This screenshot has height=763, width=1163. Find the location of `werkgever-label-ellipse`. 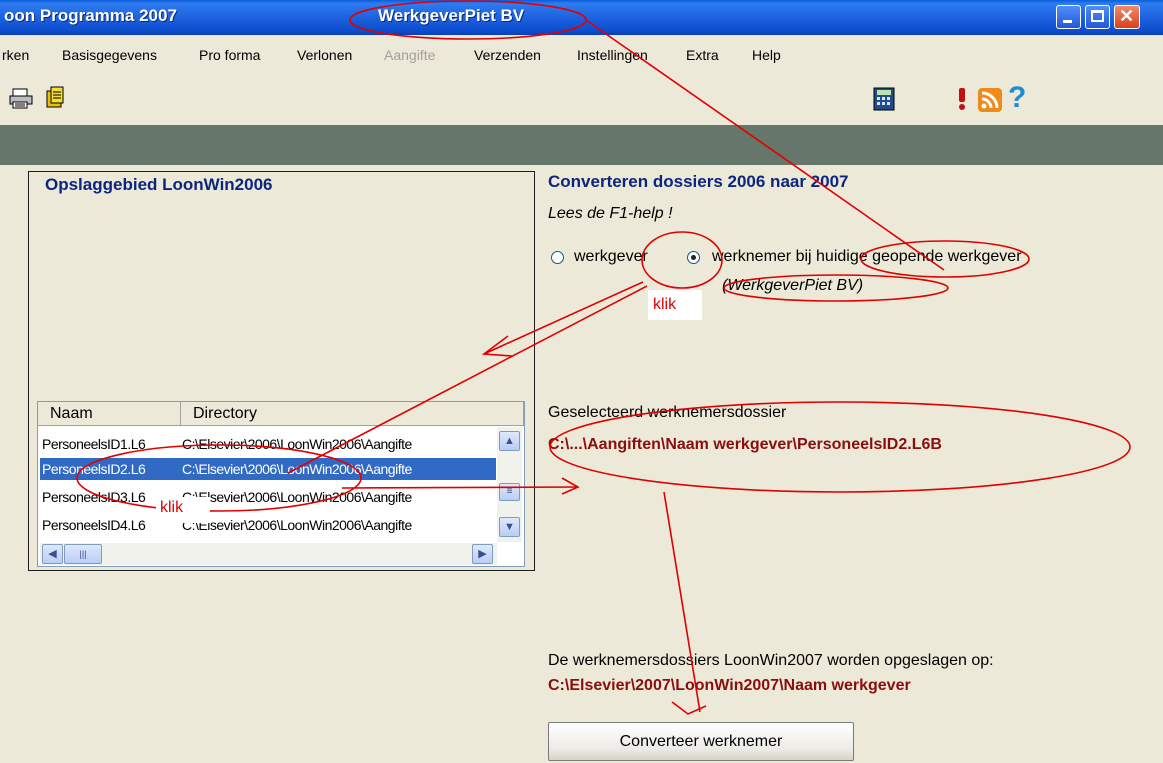

werkgever-label-ellipse is located at coordinates (836, 288).